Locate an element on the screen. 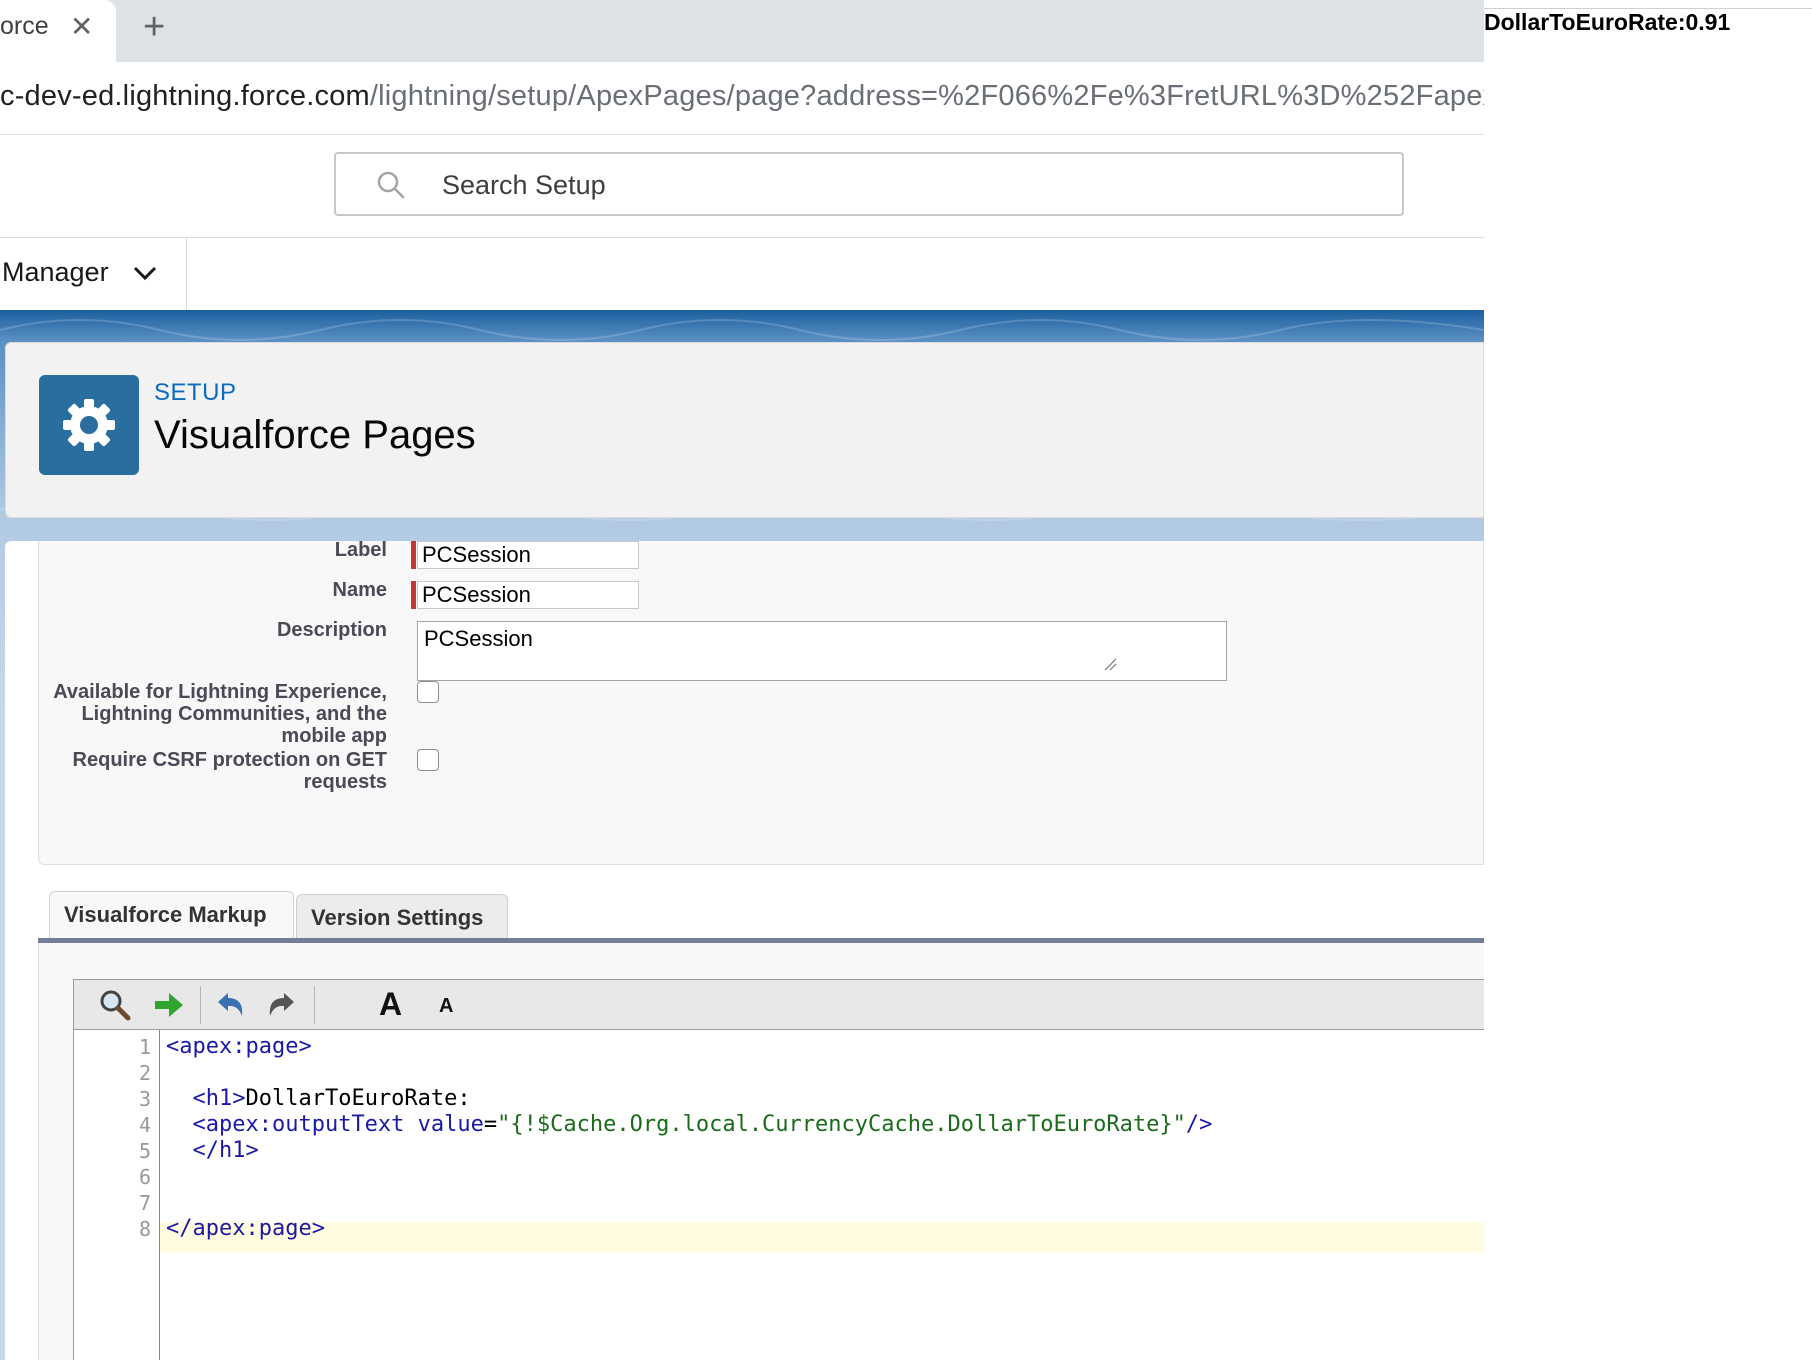  preview-output-text: DollarToEuroRate:0.91 is located at coordinates (1607, 22).